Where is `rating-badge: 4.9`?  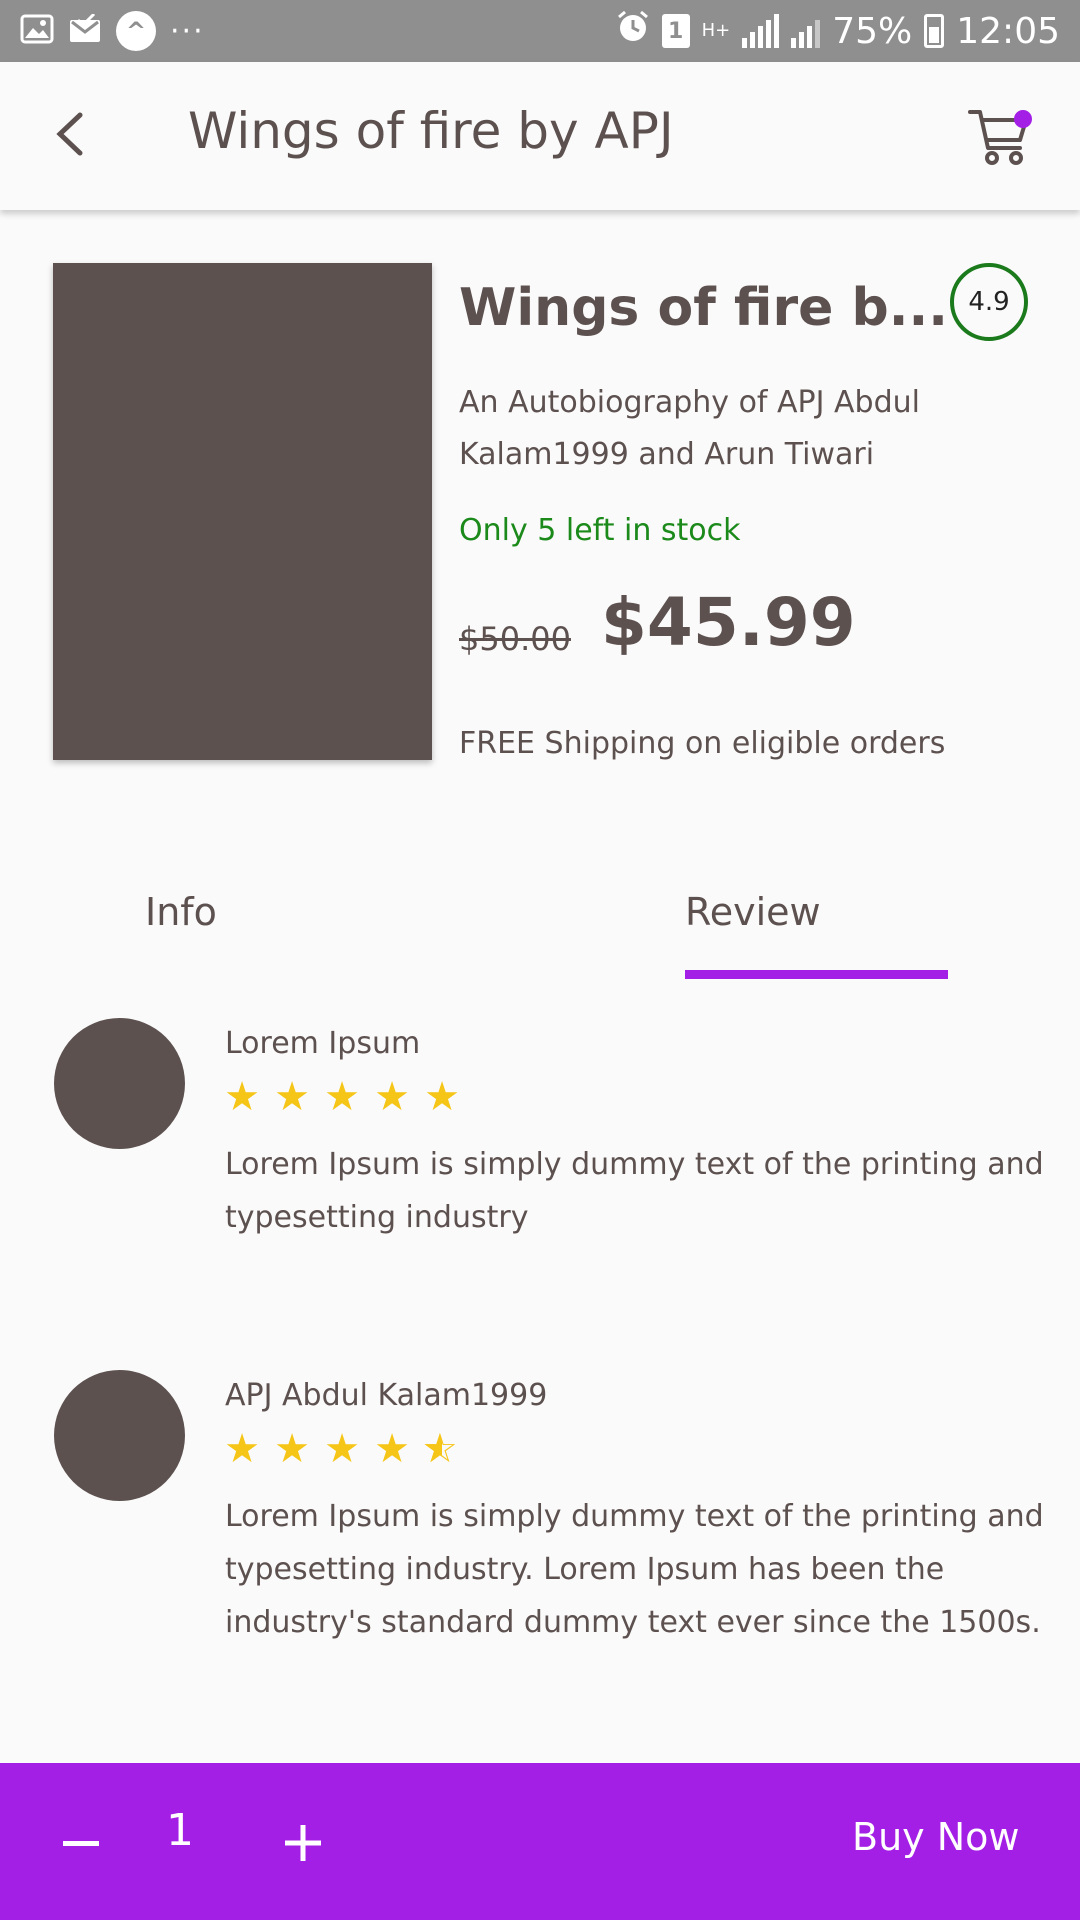 rating-badge: 4.9 is located at coordinates (989, 302).